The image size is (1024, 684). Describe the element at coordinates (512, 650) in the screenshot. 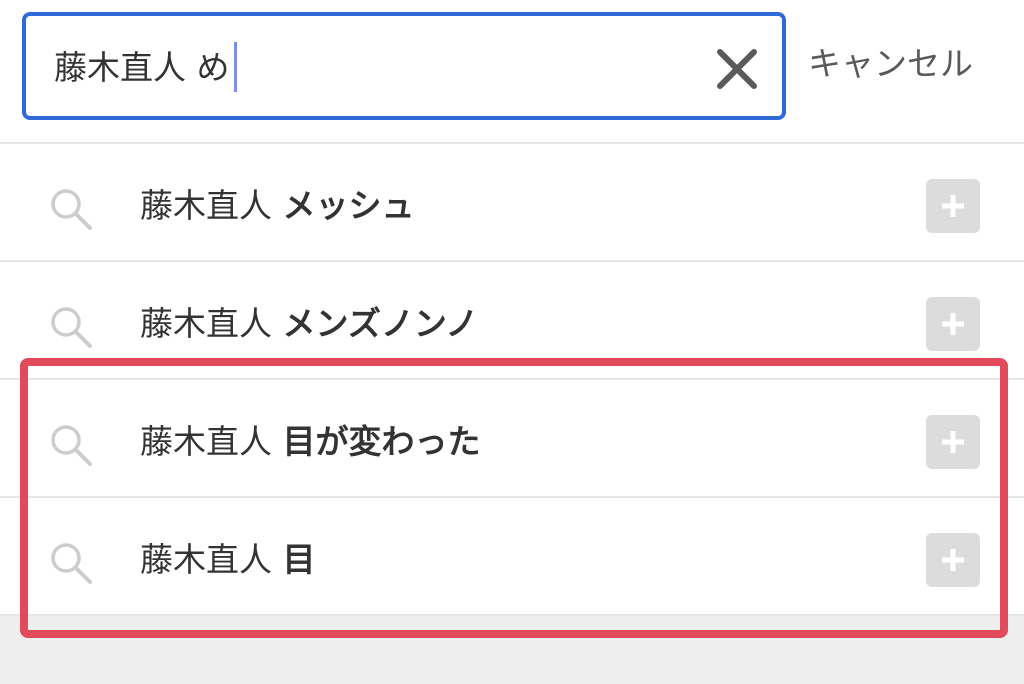

I see `list-footer-background` at that location.